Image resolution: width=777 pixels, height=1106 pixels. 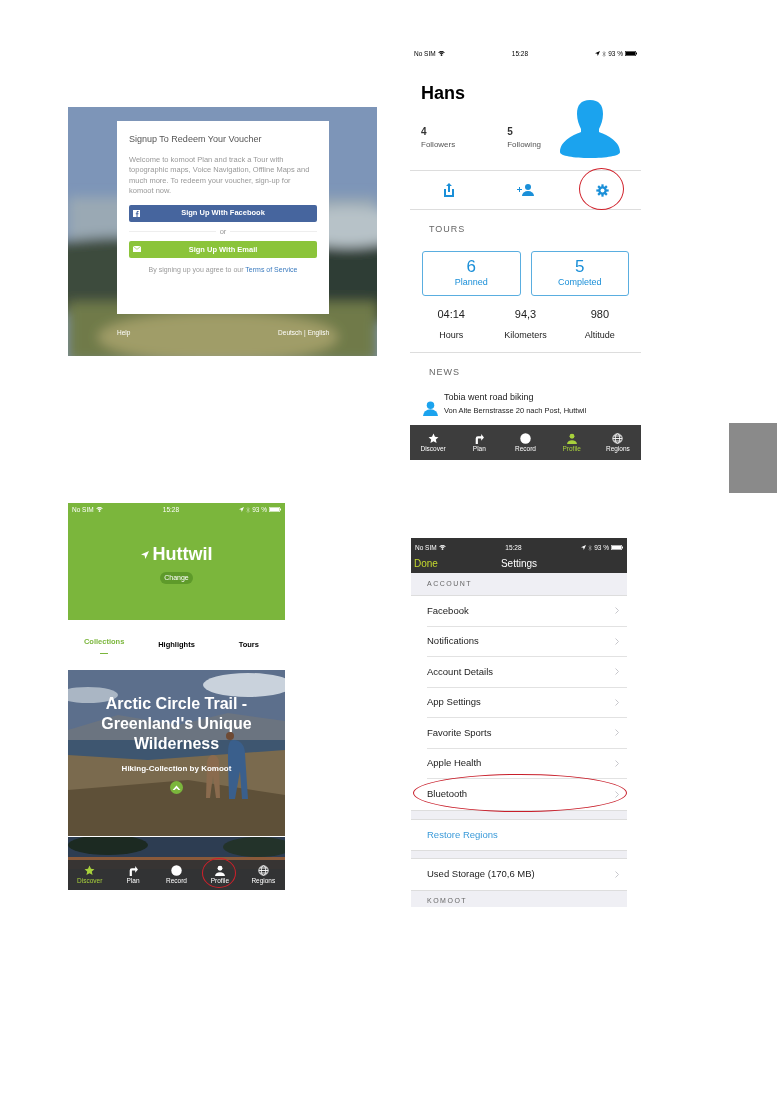 I want to click on add-person-icon, so click(x=525, y=190).